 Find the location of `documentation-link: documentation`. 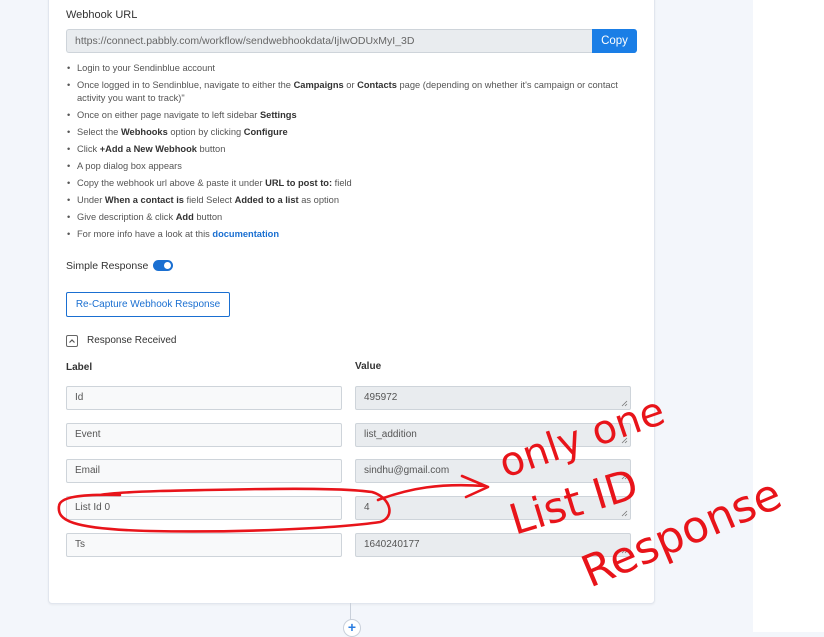

documentation-link: documentation is located at coordinates (245, 234).